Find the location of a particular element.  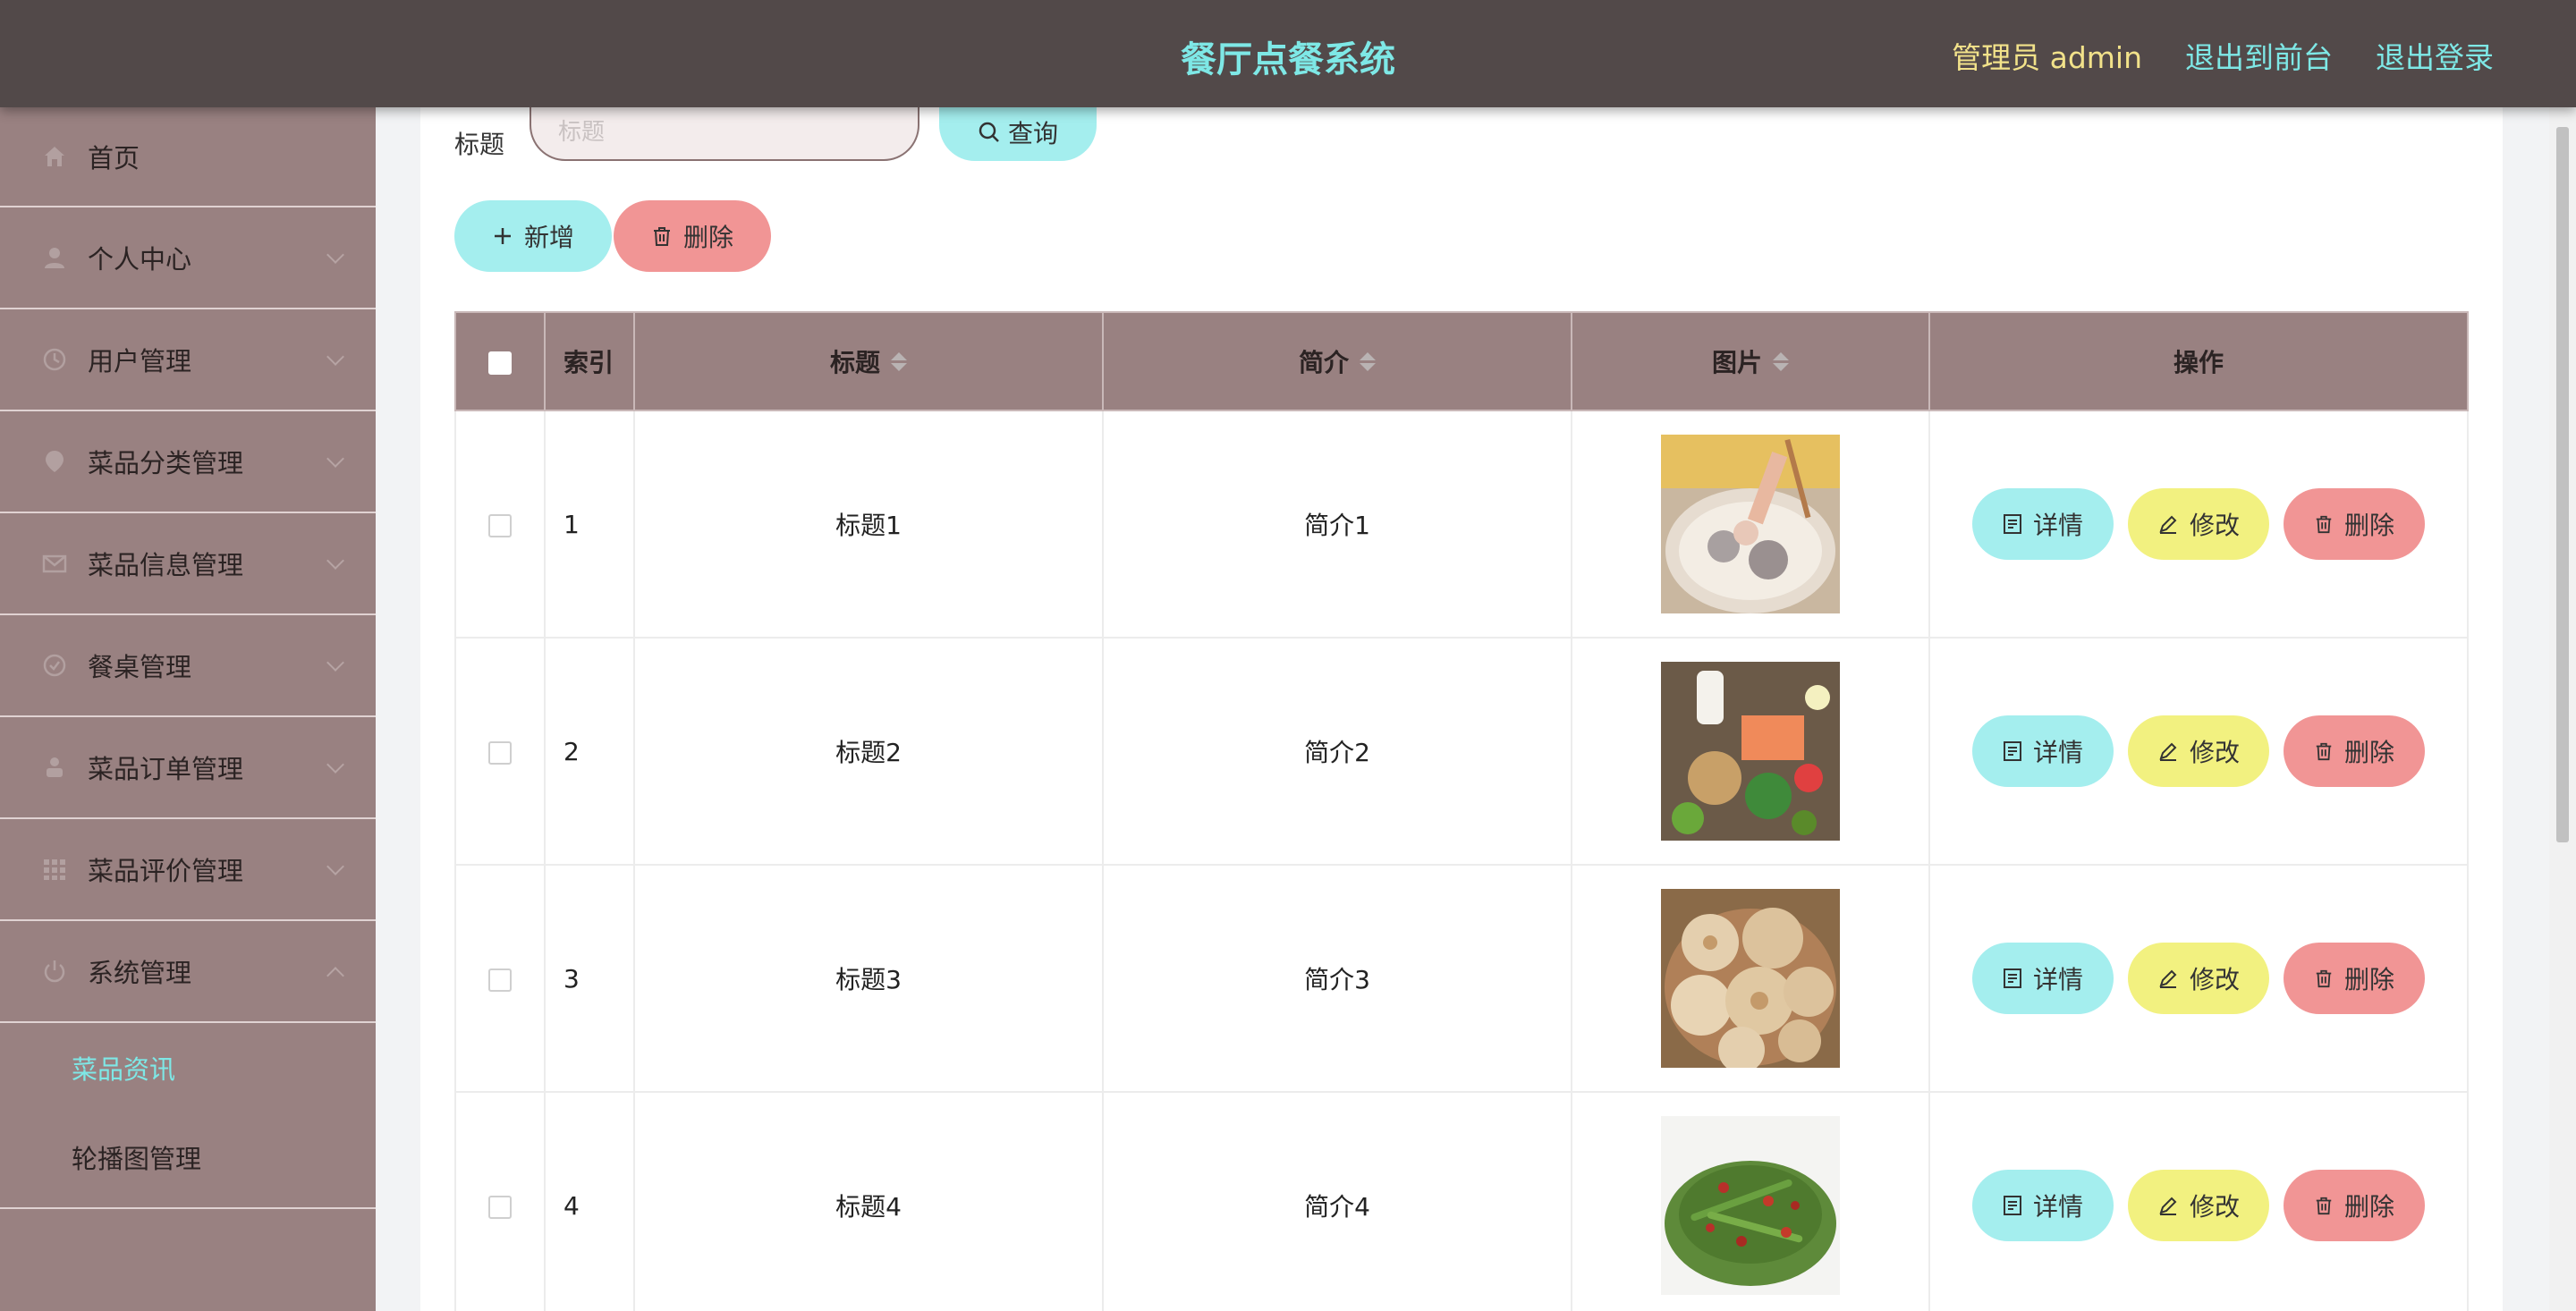

header-title-label: 标题 is located at coordinates (854, 362).